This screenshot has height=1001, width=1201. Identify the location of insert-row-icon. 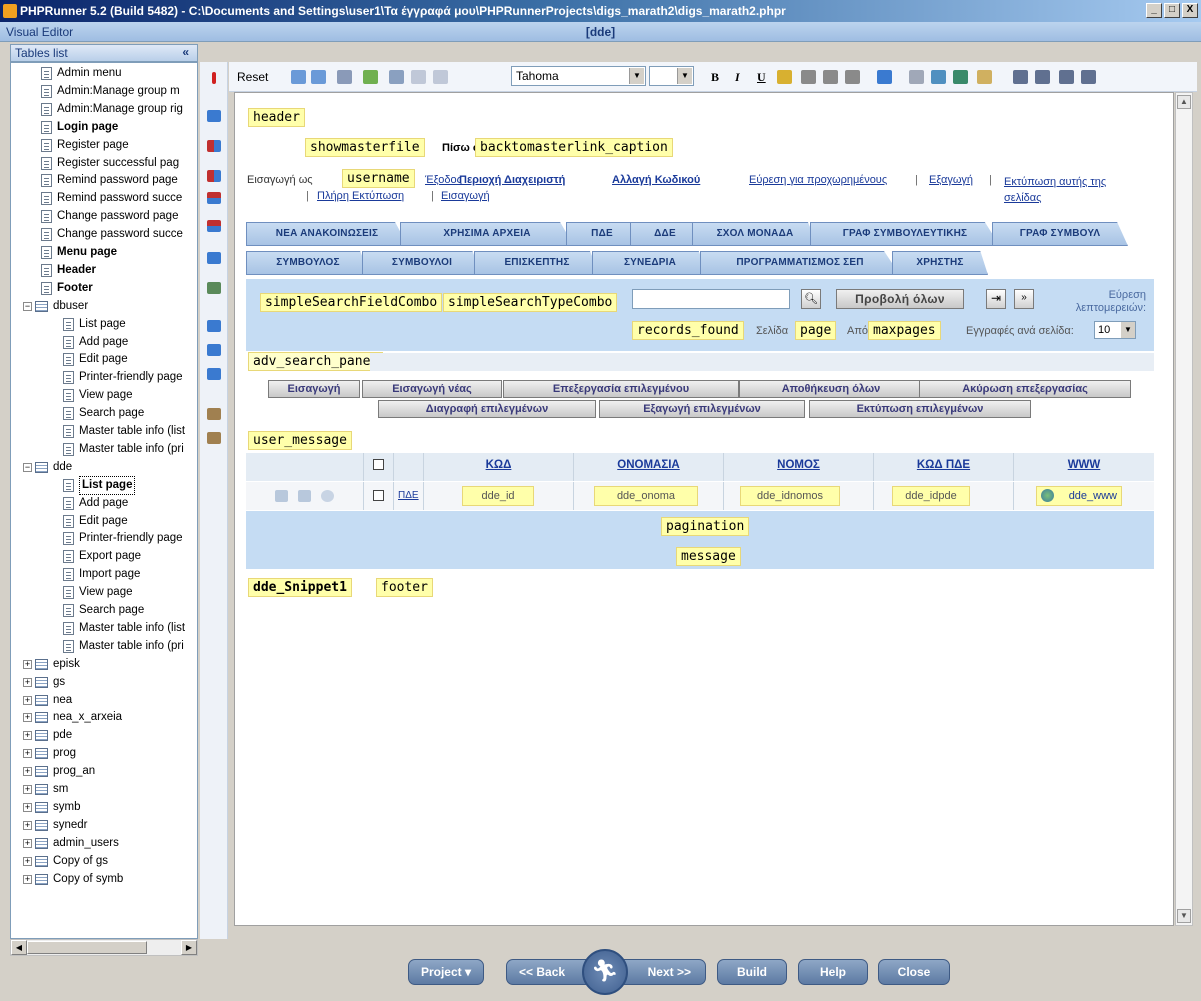
(214, 146).